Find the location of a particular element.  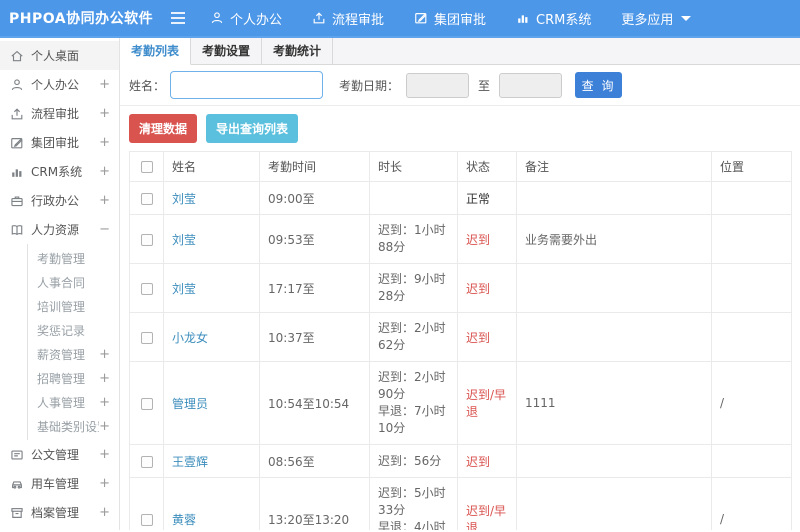

date-from-input is located at coordinates (438, 85).